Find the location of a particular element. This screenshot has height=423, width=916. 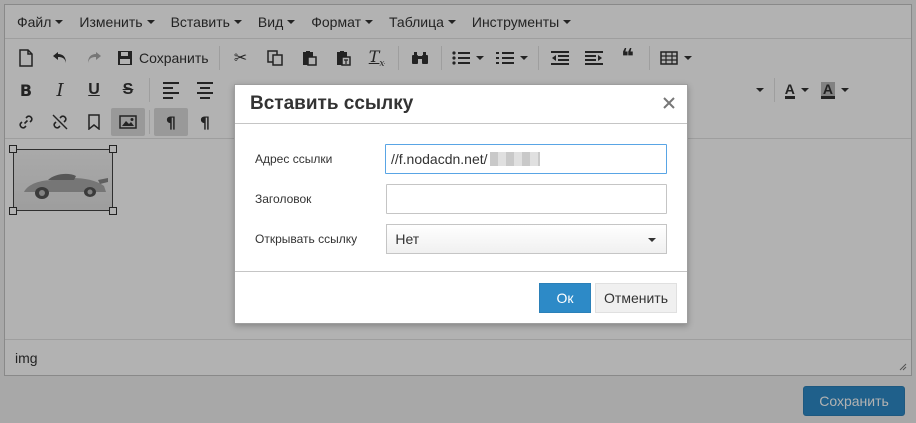

target-row: Открывать ссылку Нет is located at coordinates (461, 239).